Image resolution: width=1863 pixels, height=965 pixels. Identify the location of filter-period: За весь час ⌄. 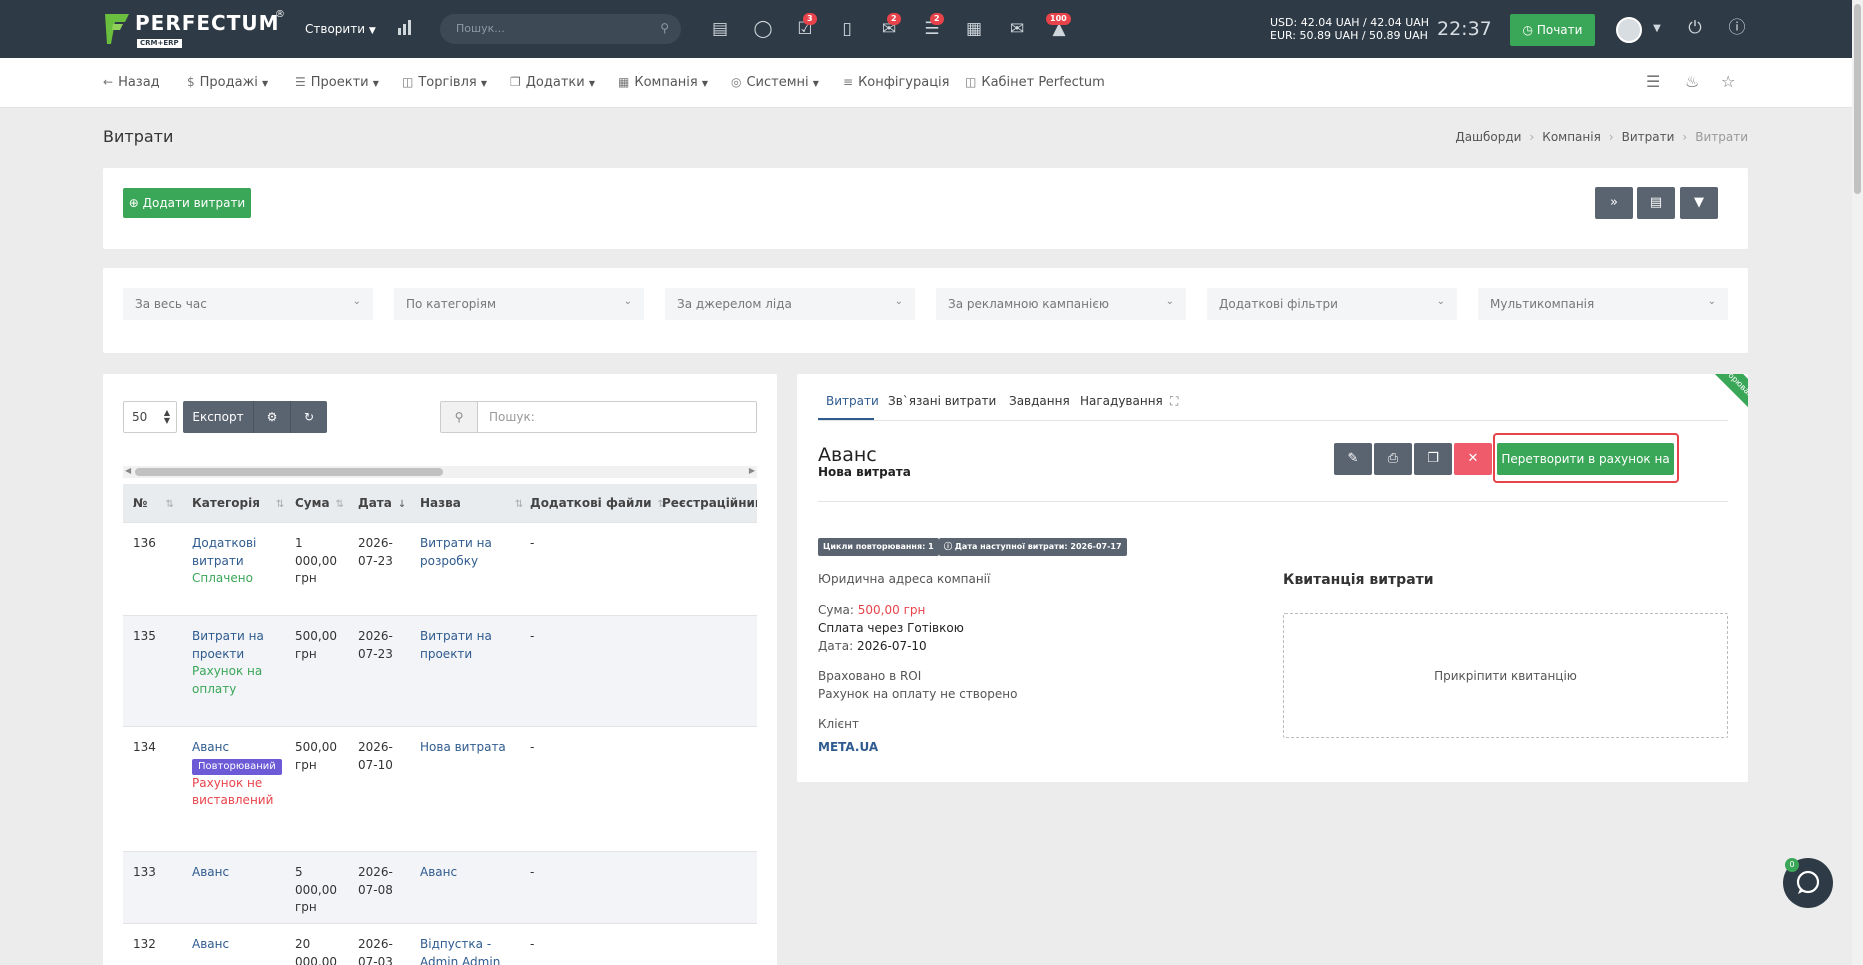
(248, 304).